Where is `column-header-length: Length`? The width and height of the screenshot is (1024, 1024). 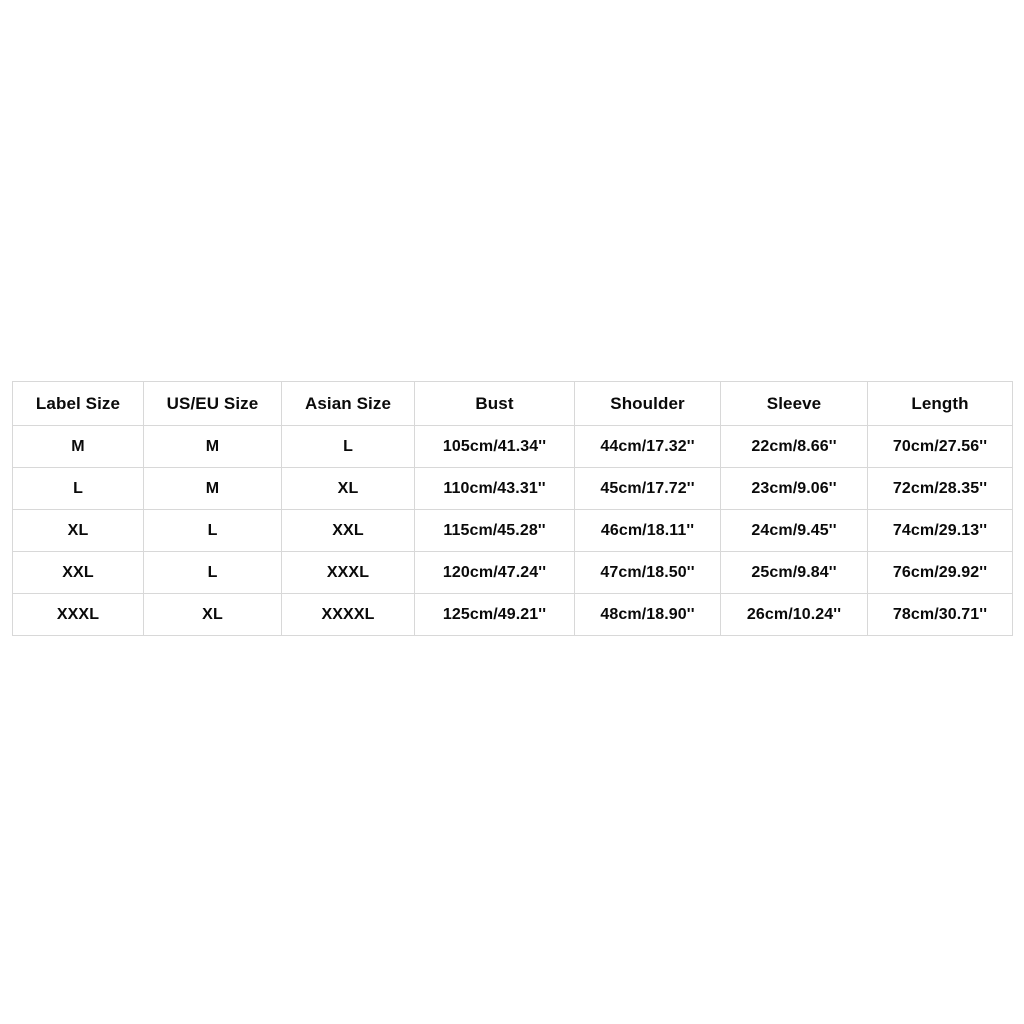 column-header-length: Length is located at coordinates (940, 403).